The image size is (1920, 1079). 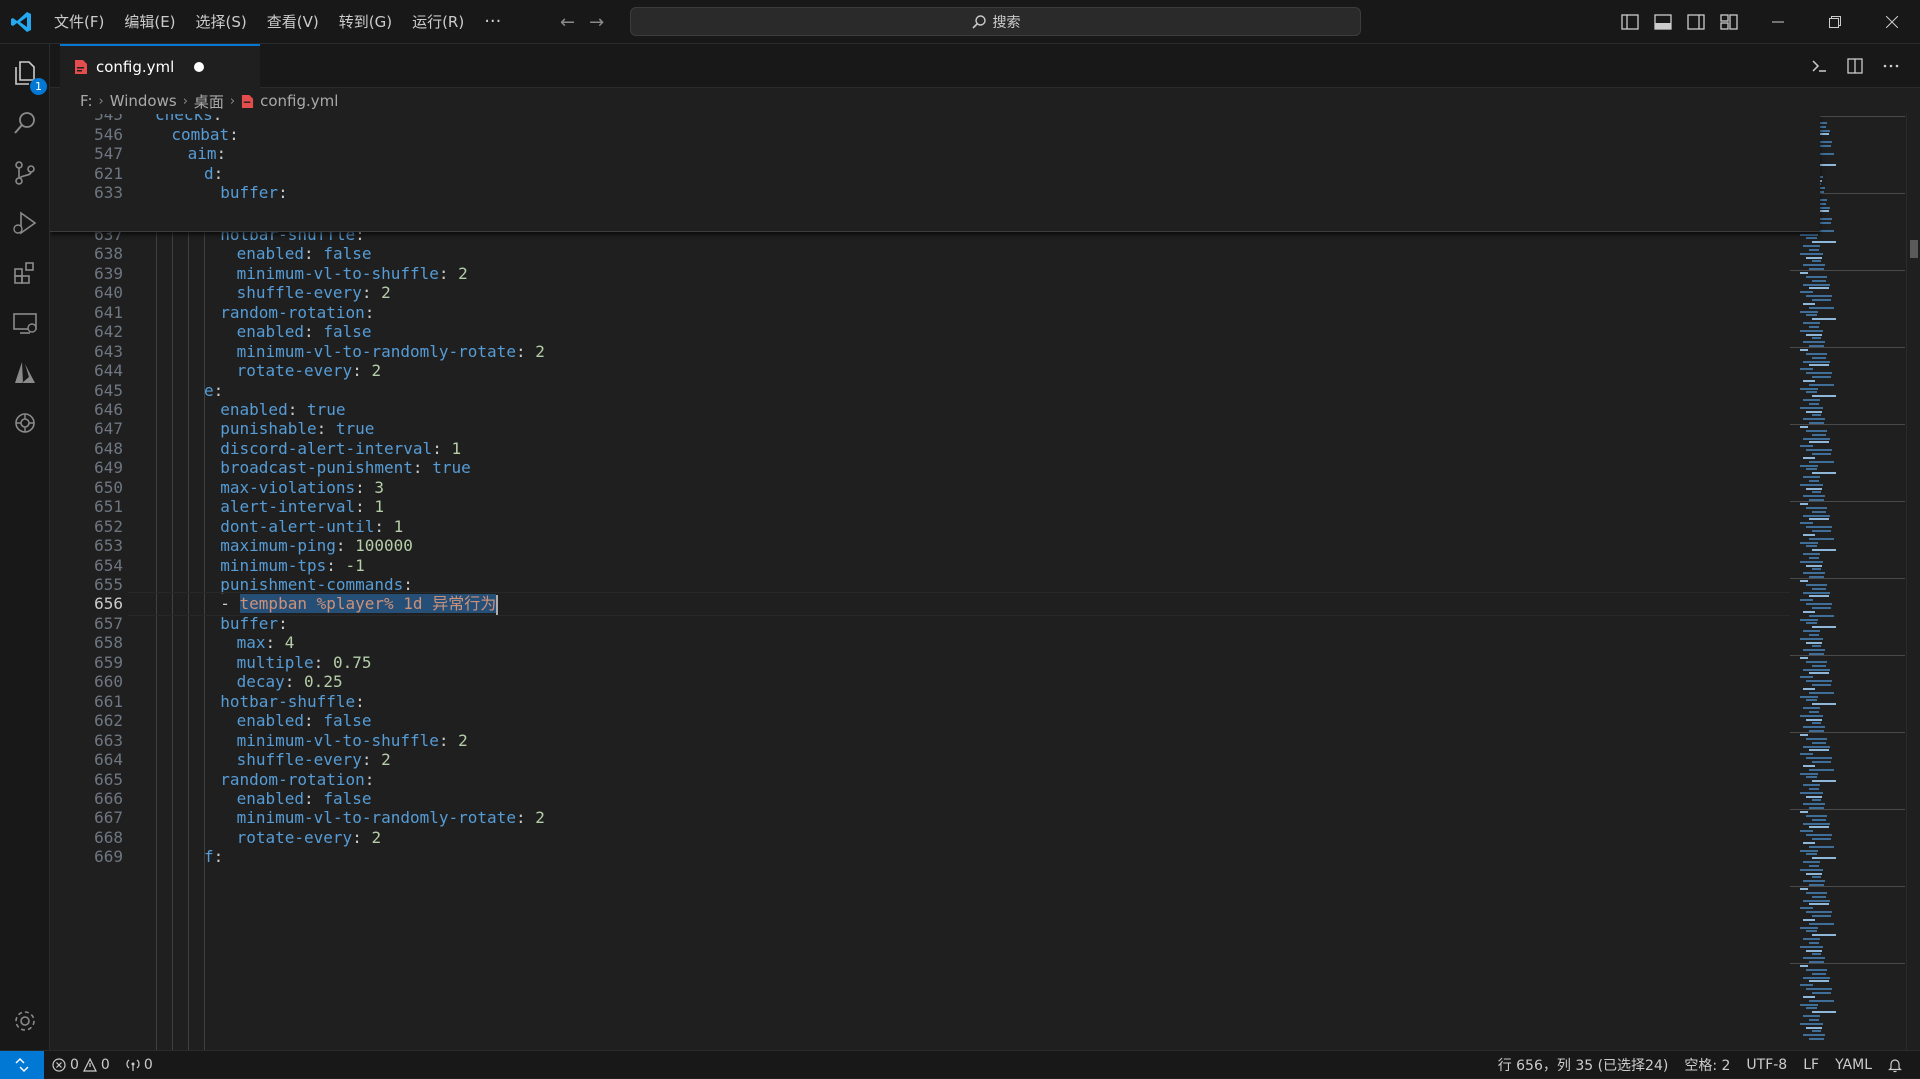 What do you see at coordinates (596, 22) in the screenshot?
I see `forward-arrow-icon: →` at bounding box center [596, 22].